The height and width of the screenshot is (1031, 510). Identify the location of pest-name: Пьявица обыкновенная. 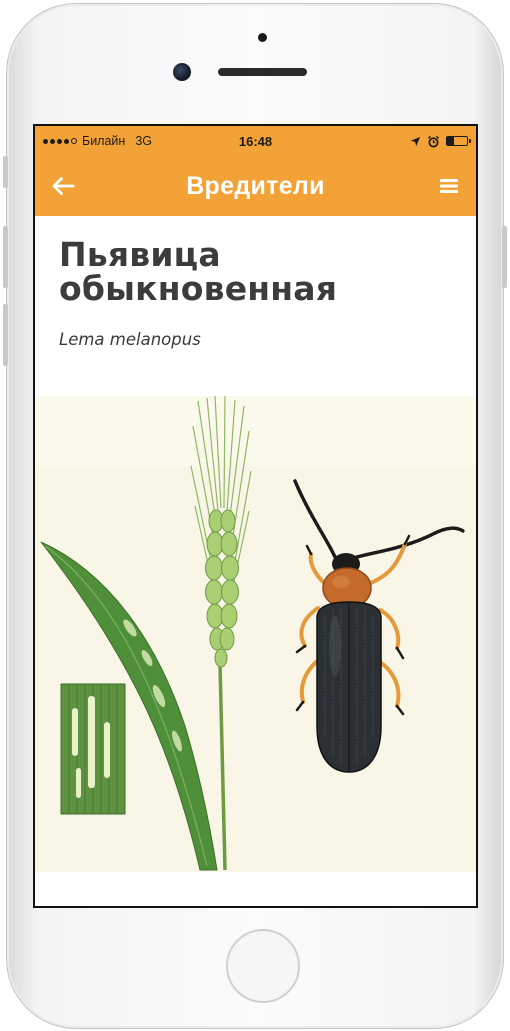
(198, 271).